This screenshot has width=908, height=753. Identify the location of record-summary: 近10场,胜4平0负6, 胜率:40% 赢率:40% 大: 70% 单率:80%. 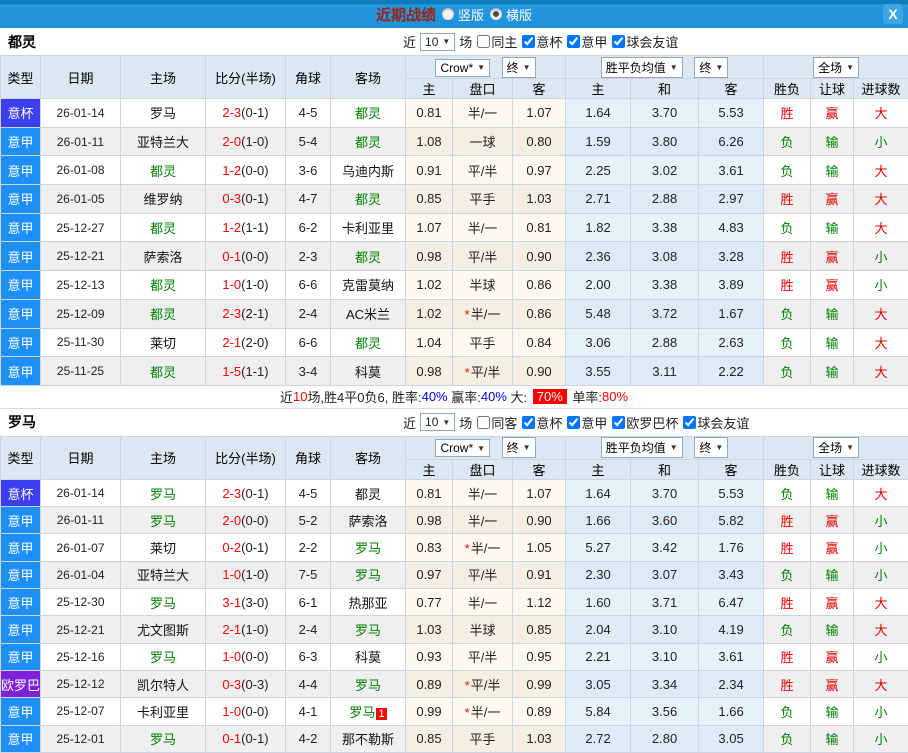
(454, 397).